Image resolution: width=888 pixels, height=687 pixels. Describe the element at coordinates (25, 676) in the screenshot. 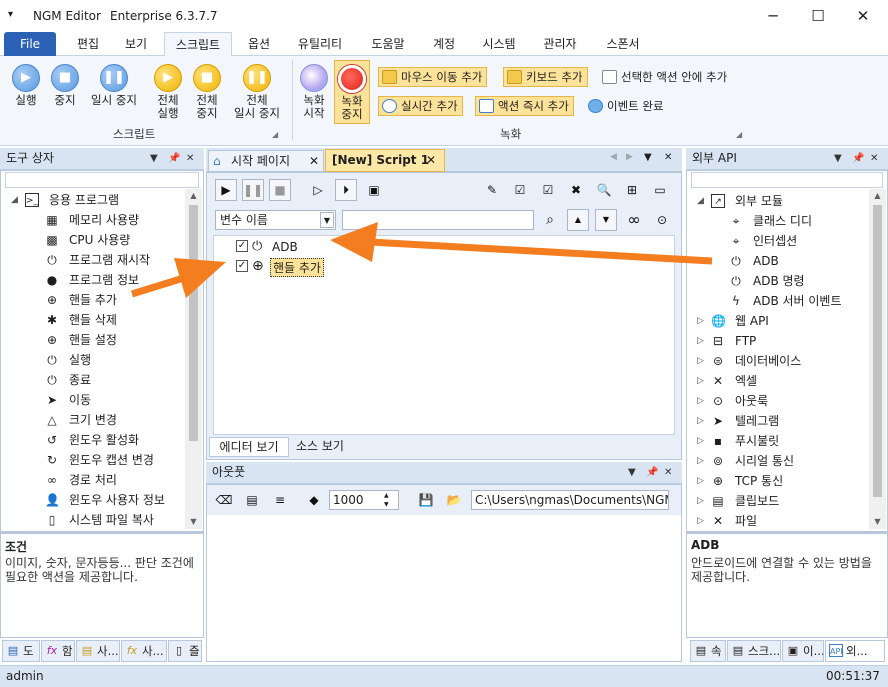

I see `status-user: admin` at that location.